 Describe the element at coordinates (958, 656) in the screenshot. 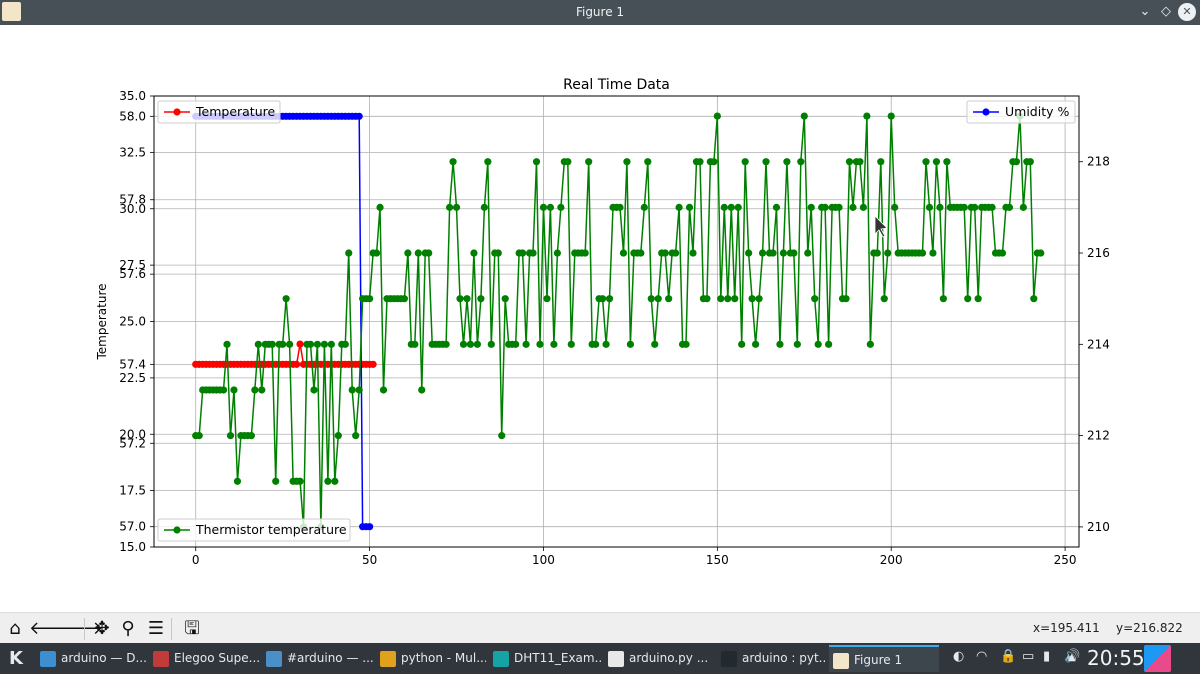

I see `network-manager-icon: ◐` at that location.